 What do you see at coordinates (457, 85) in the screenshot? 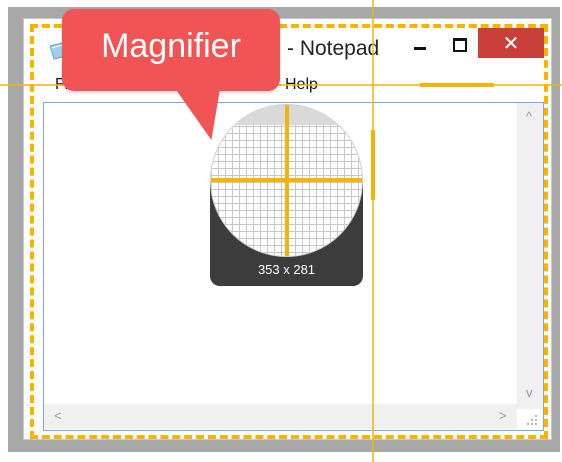
I see `crosshair-guide-highlight-horizontal` at bounding box center [457, 85].